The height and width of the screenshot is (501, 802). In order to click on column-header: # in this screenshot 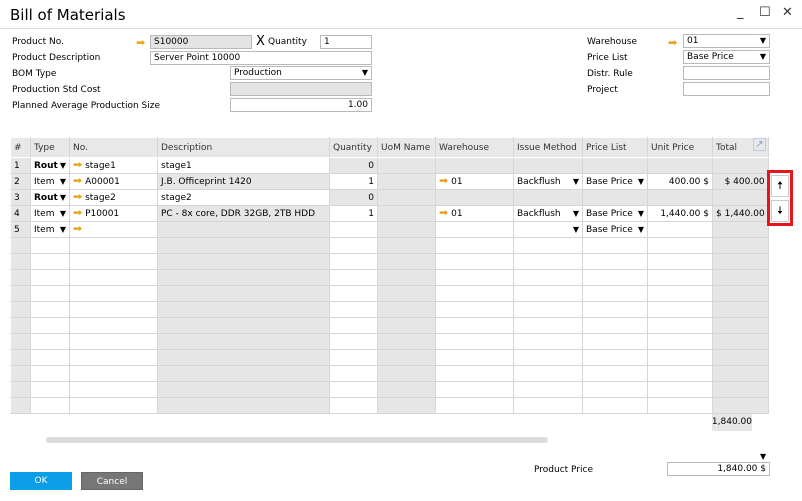, I will do `click(20, 147)`.